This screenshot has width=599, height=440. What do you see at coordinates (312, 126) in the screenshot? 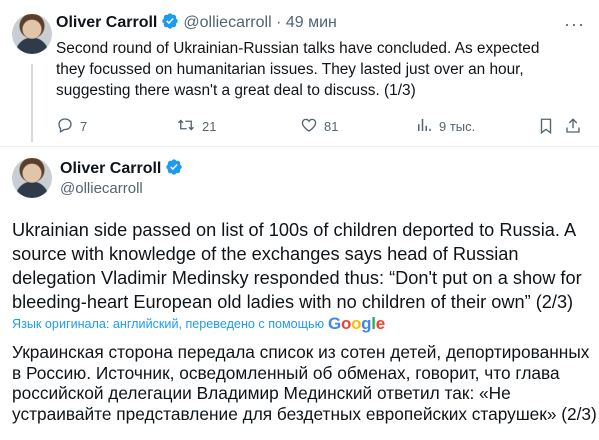
I see `heart-icon` at bounding box center [312, 126].